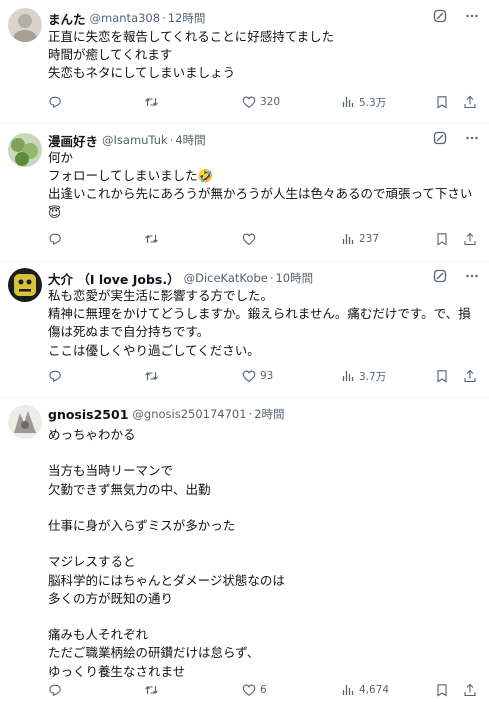  What do you see at coordinates (61, 157) in the screenshot?
I see `tweet-line: 何か` at bounding box center [61, 157].